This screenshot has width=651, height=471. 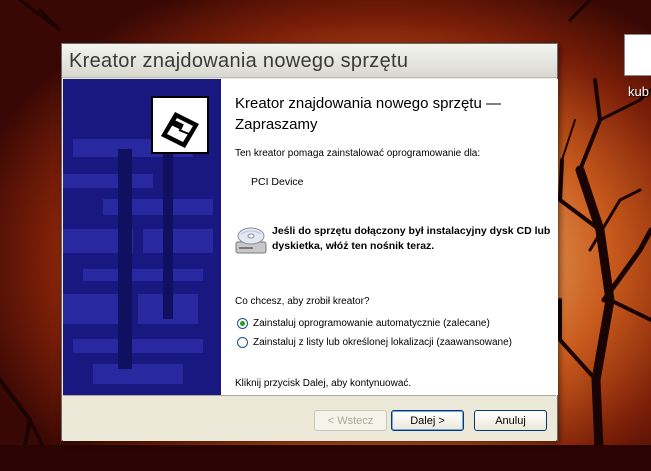 I want to click on cancel-button: Anuluj, so click(x=510, y=420).